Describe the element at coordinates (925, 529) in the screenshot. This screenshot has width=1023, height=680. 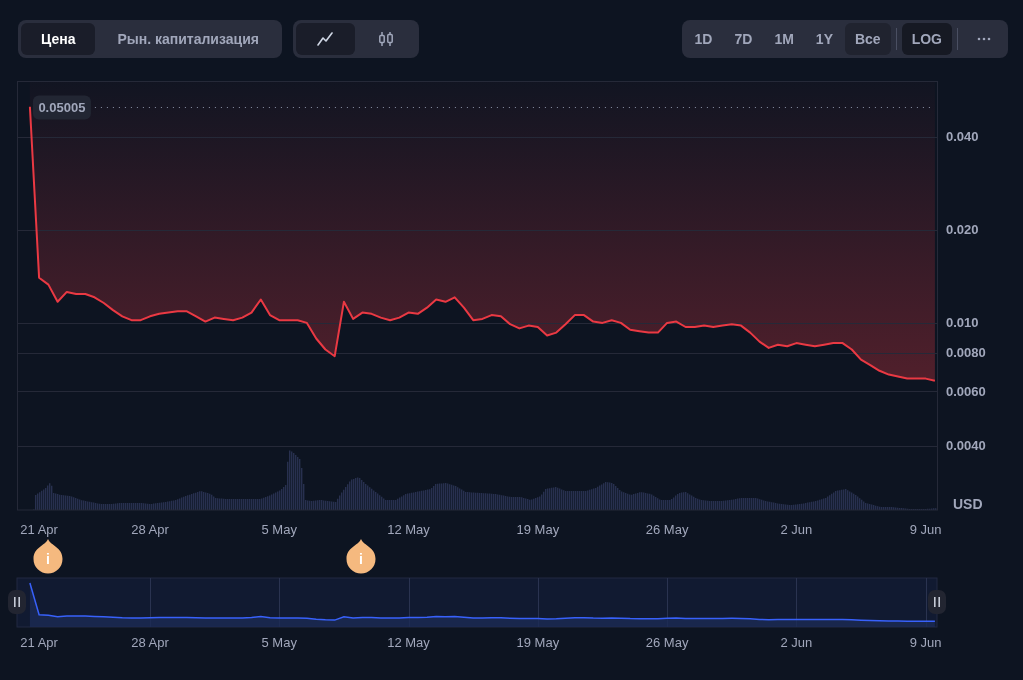
I see `x-axis-label: 9 Jun` at that location.